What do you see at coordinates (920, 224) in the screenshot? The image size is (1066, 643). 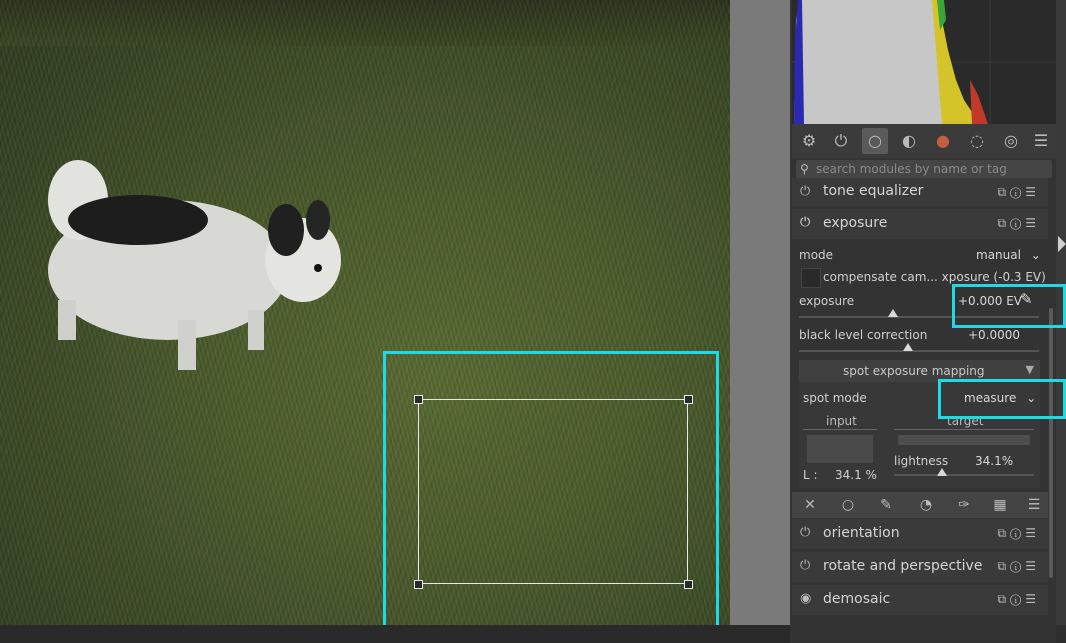 I see `module-header-exposure: ⏻ exposure ⧉ⓘ☰` at bounding box center [920, 224].